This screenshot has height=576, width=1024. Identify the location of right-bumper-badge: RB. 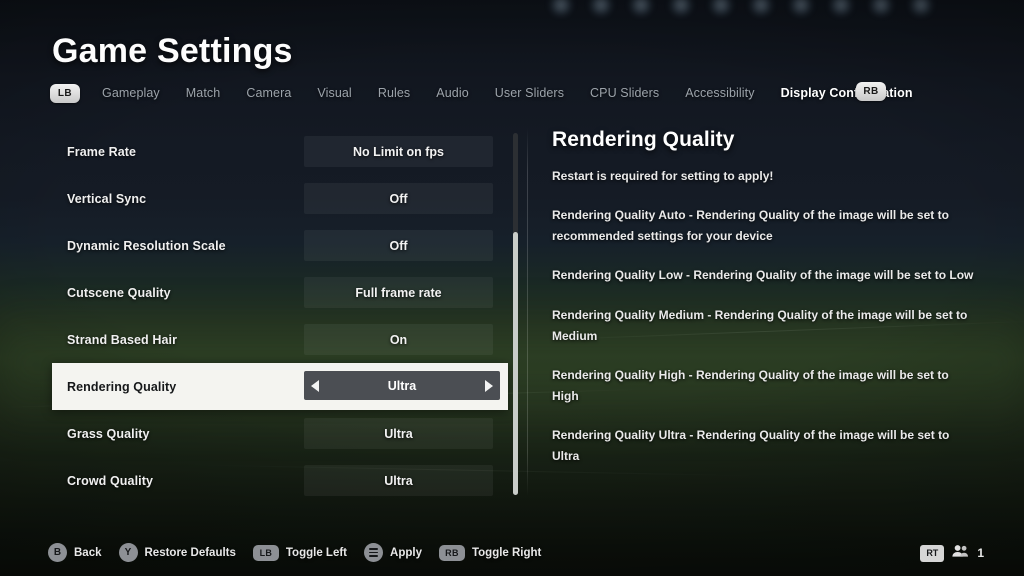
(871, 91).